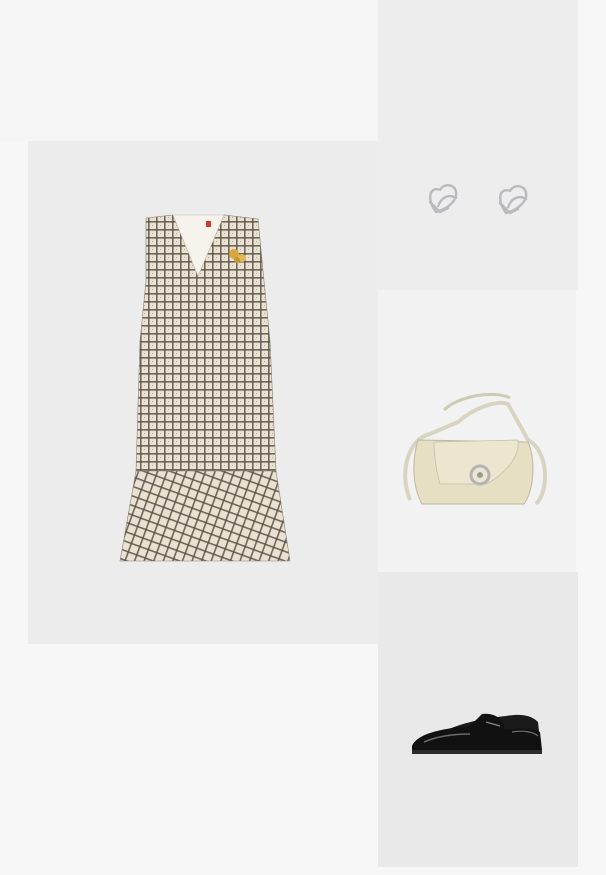  Describe the element at coordinates (205, 388) in the screenshot. I see `checked-dress-icon` at that location.